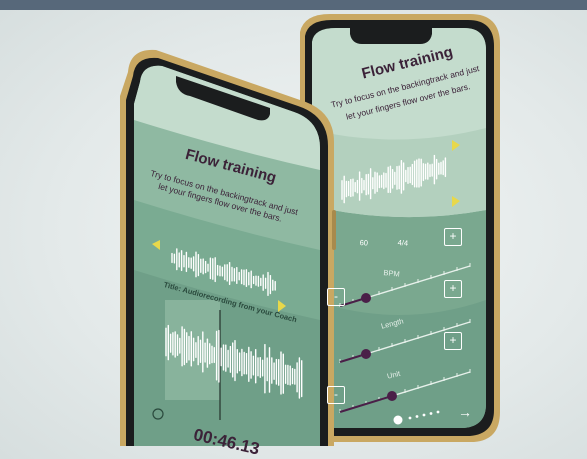  I want to click on unit-plus-button: +, so click(453, 341).